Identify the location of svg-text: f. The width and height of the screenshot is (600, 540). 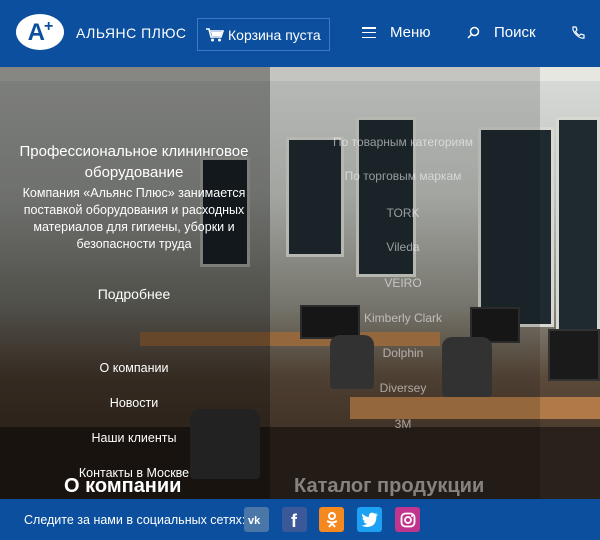
(294, 520).